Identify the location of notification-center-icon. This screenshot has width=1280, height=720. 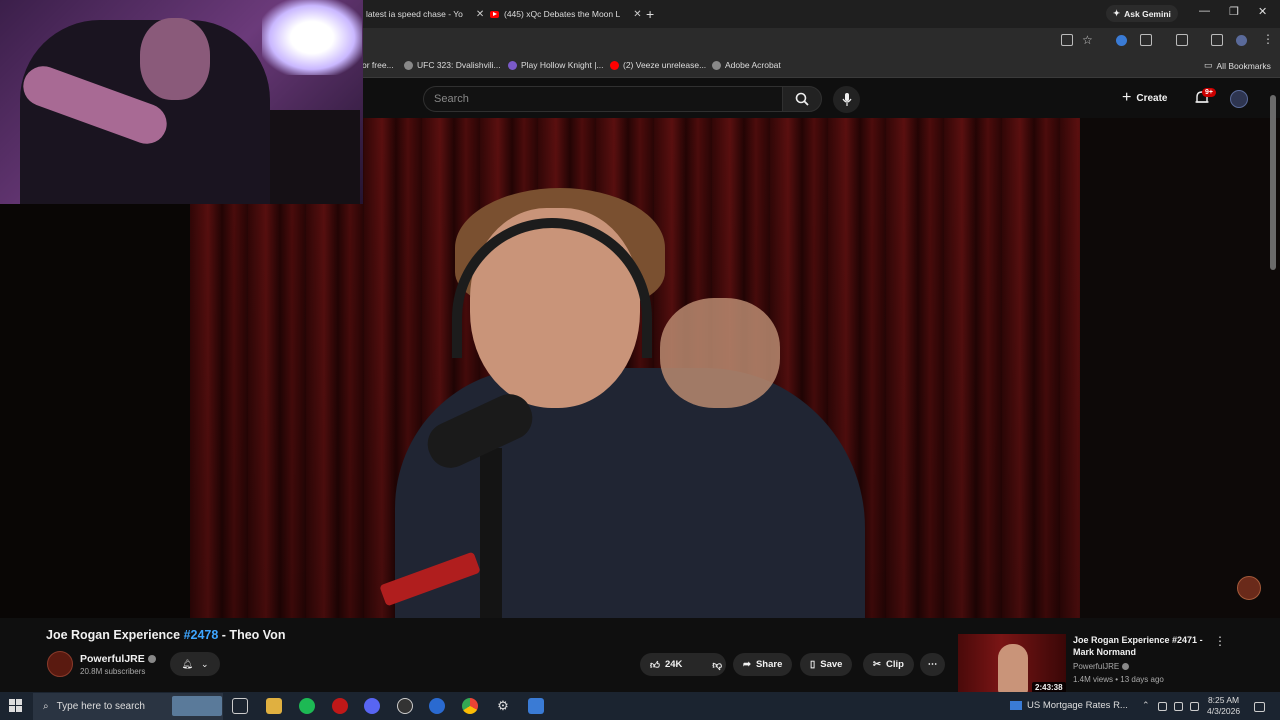
(1259, 707).